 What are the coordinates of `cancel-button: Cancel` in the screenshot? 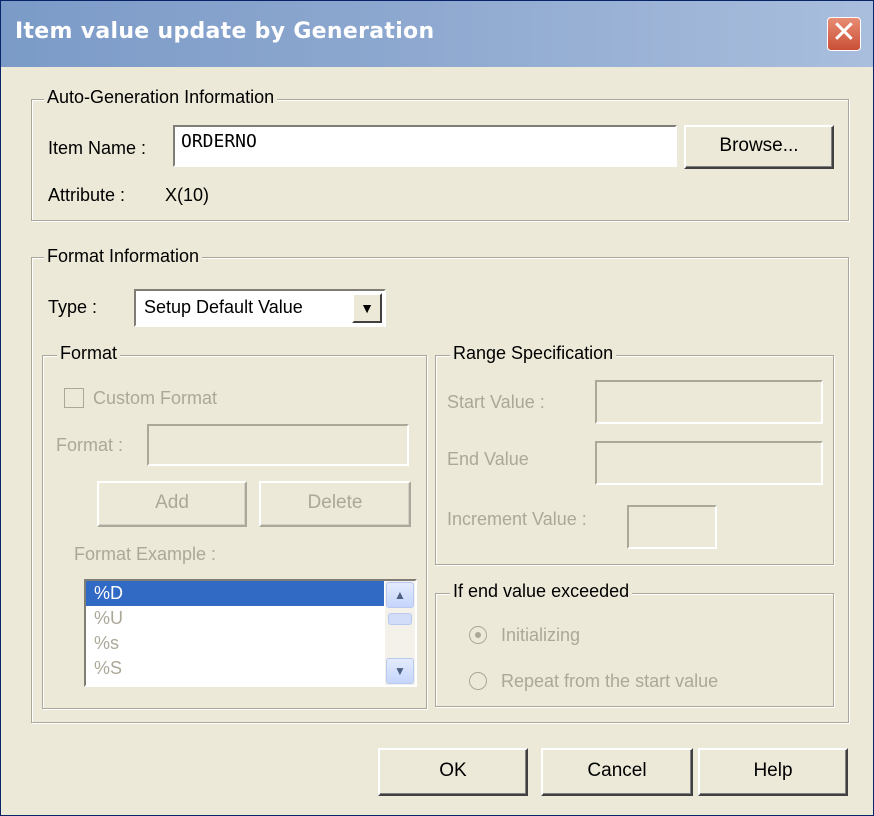 It's located at (617, 772).